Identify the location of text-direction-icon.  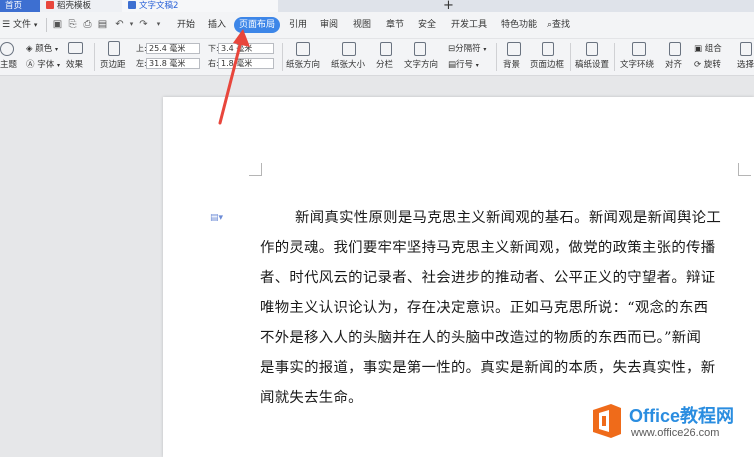
(420, 49).